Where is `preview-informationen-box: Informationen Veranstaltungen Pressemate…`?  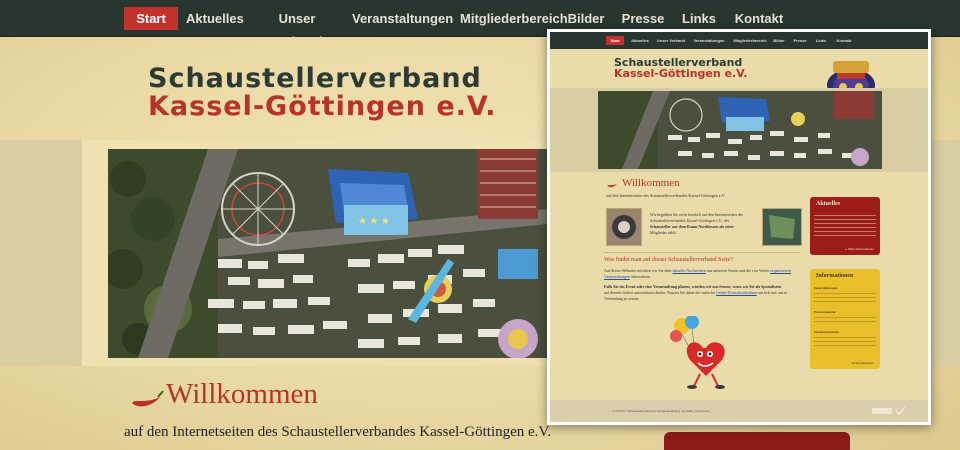
preview-informationen-box: Informationen Veranstaltungen Pressemate… is located at coordinates (845, 319).